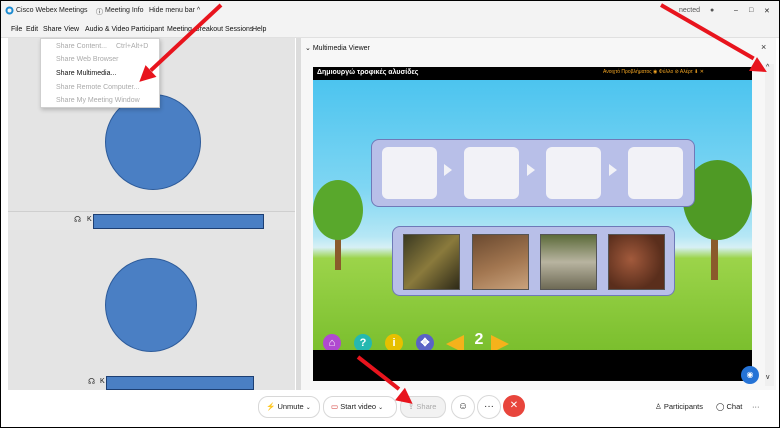 The width and height of the screenshot is (782, 430). I want to click on participants-label: Participants, so click(683, 406).